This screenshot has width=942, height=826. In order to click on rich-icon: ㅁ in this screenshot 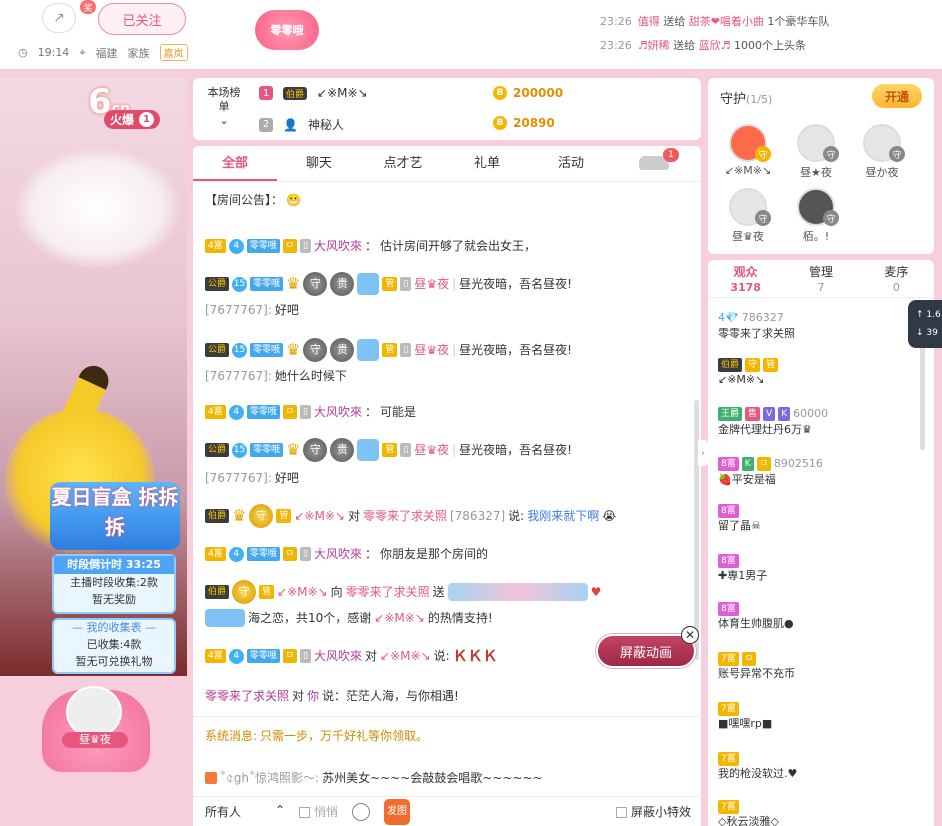, I will do `click(290, 656)`.